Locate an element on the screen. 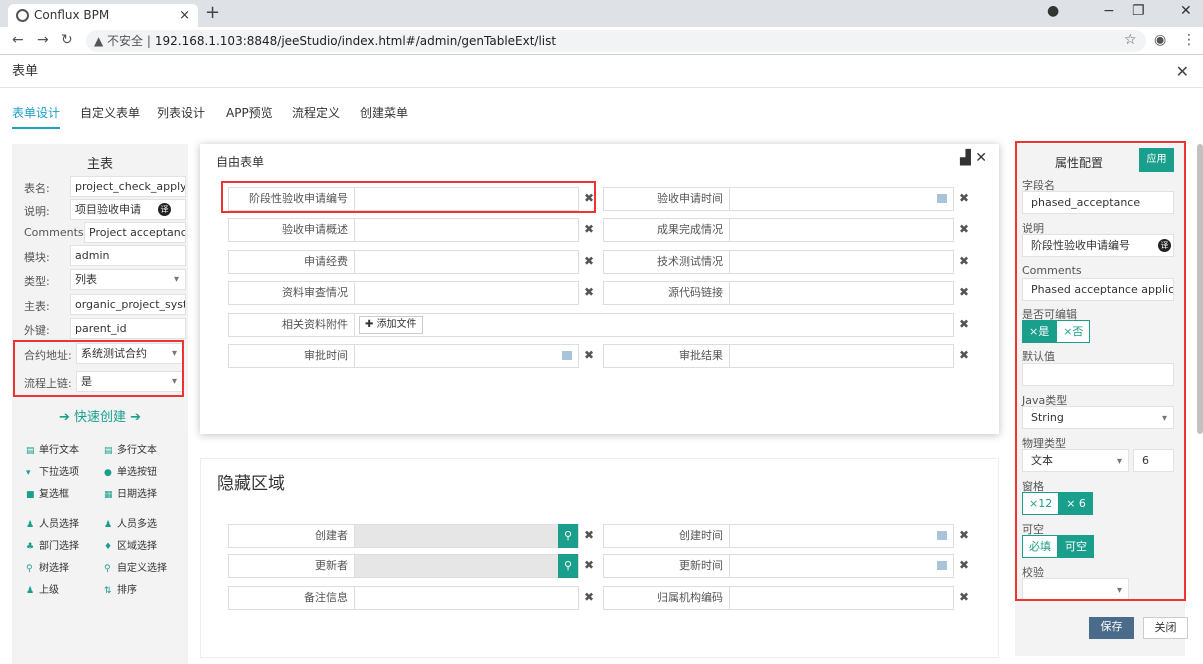 The image size is (1203, 664). row-label: Comments: is located at coordinates (56, 232).